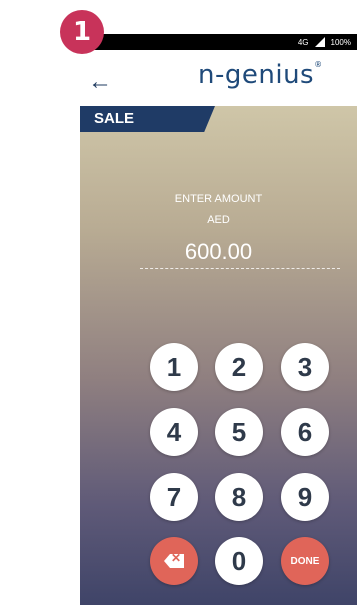 This screenshot has width=359, height=605. What do you see at coordinates (82, 32) in the screenshot?
I see `step-badge: 1` at bounding box center [82, 32].